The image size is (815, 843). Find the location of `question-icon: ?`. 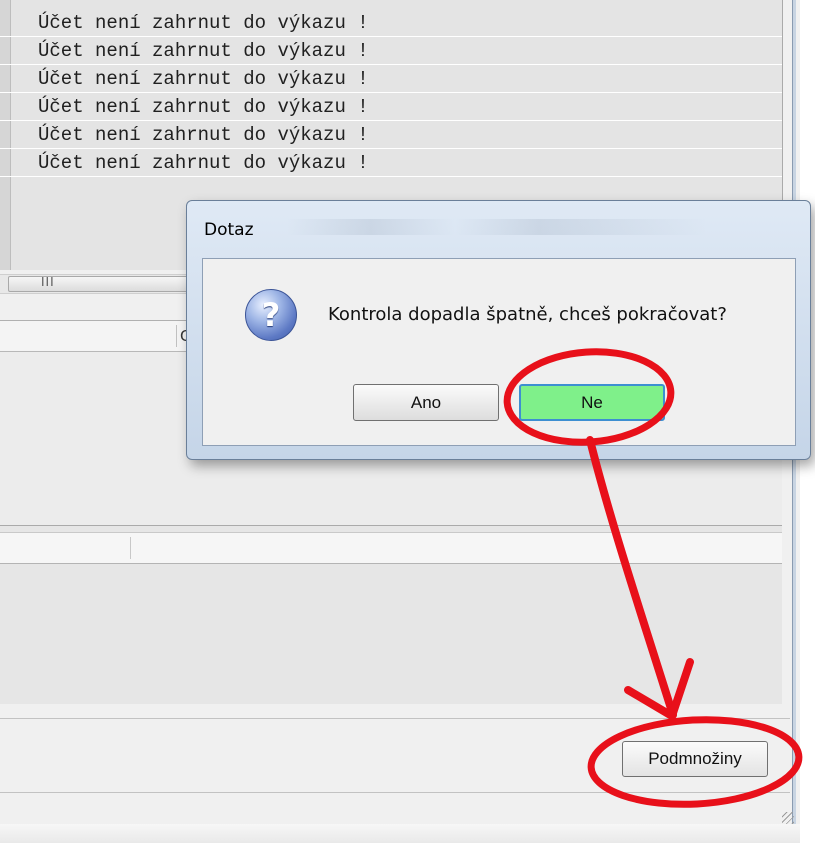

question-icon: ? is located at coordinates (271, 315).